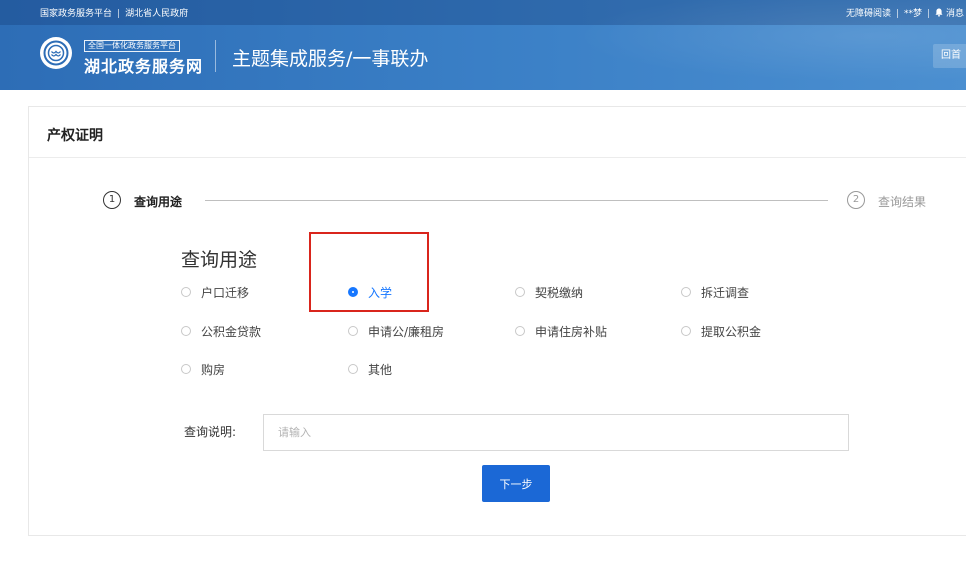 This screenshot has width=966, height=576. Describe the element at coordinates (516, 200) in the screenshot. I see `step-connector-line` at that location.